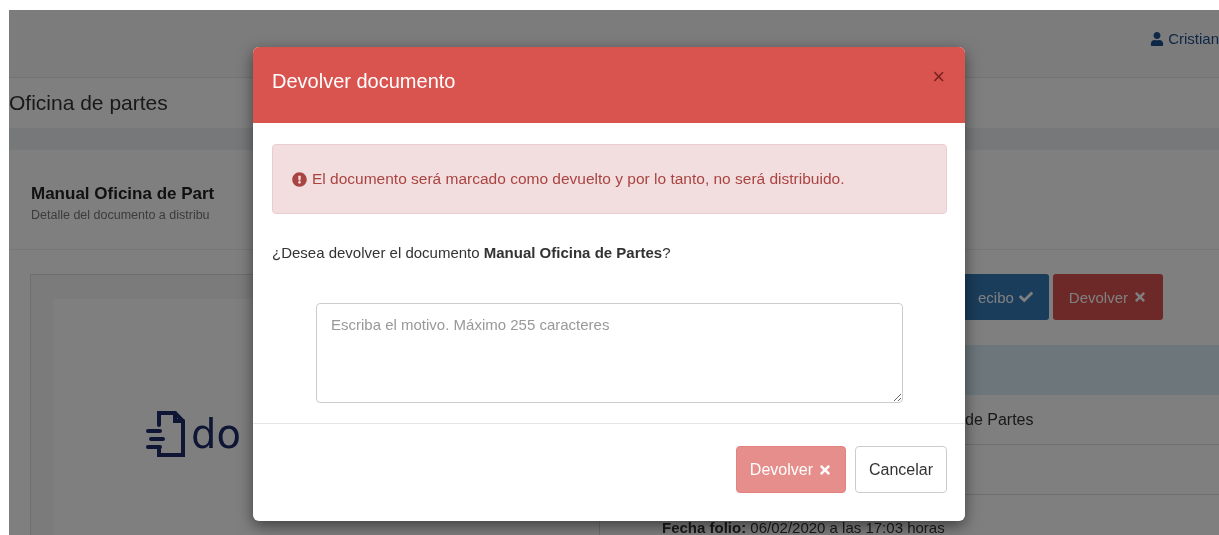 The height and width of the screenshot is (535, 1219). Describe the element at coordinates (578, 179) in the screenshot. I see `alert-text: El documento será marcado como devuelto y por lo tanto, no será distribuido.` at that location.